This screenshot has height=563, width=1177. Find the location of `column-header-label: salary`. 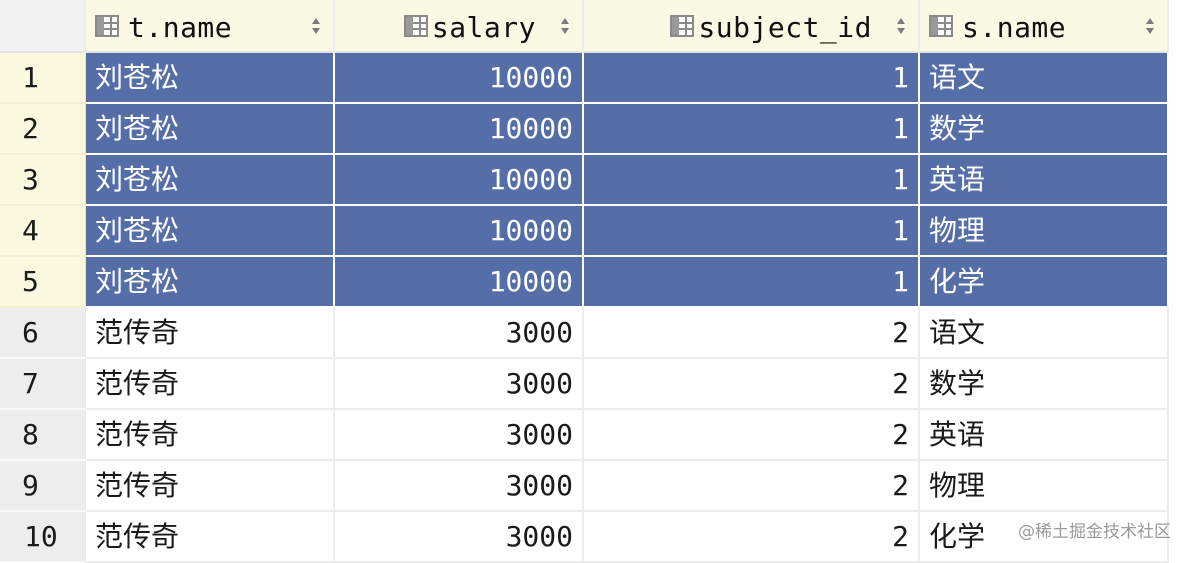

column-header-label: salary is located at coordinates (483, 27).